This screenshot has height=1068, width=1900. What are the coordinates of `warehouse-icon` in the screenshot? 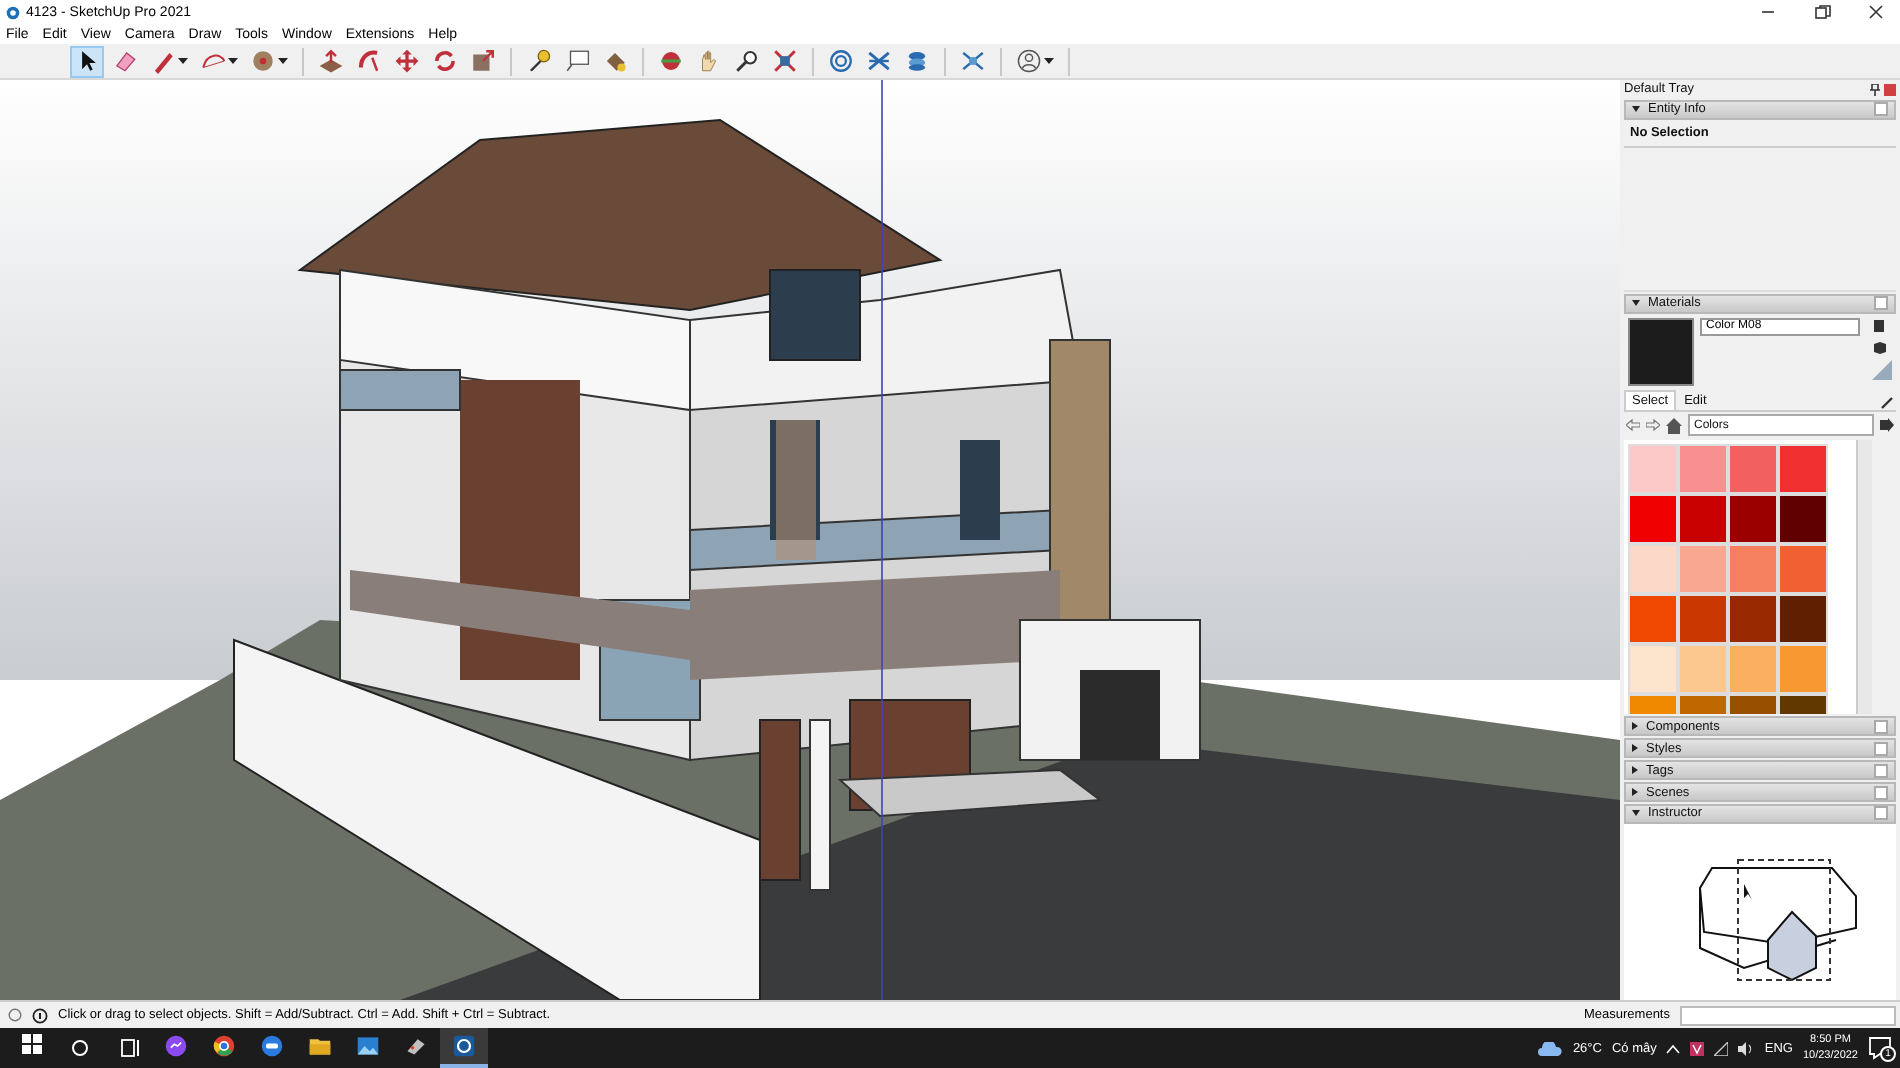 It's located at (841, 61).